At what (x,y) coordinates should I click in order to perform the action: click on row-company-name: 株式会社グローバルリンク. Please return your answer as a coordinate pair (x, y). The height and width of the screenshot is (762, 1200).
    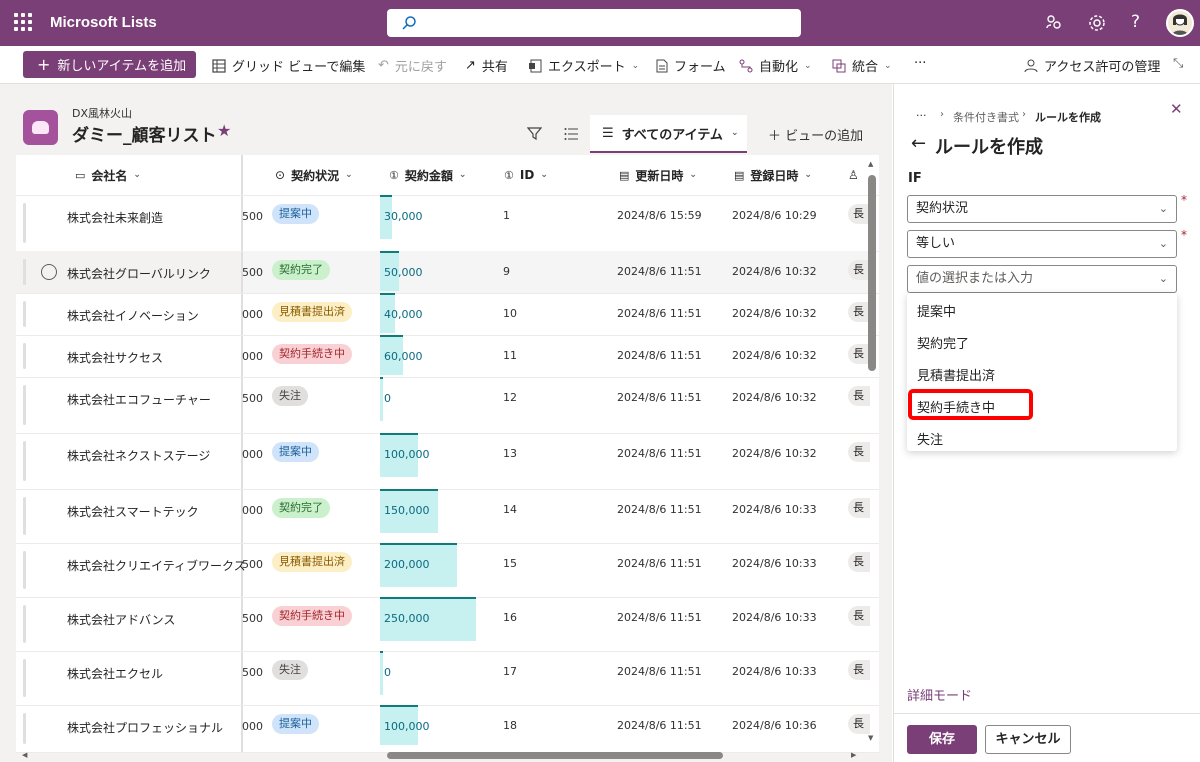
    Looking at the image, I should click on (139, 273).